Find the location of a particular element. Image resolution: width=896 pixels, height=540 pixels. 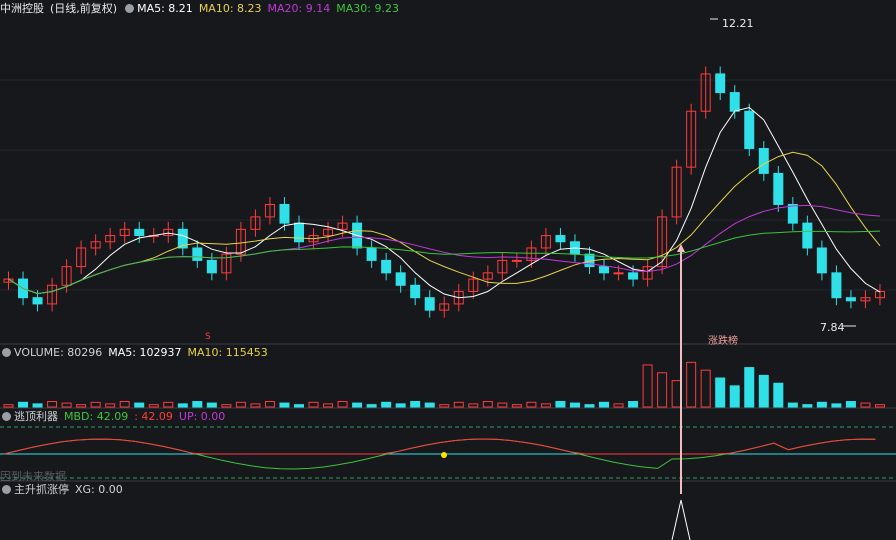

sell-marker: S is located at coordinates (208, 337).